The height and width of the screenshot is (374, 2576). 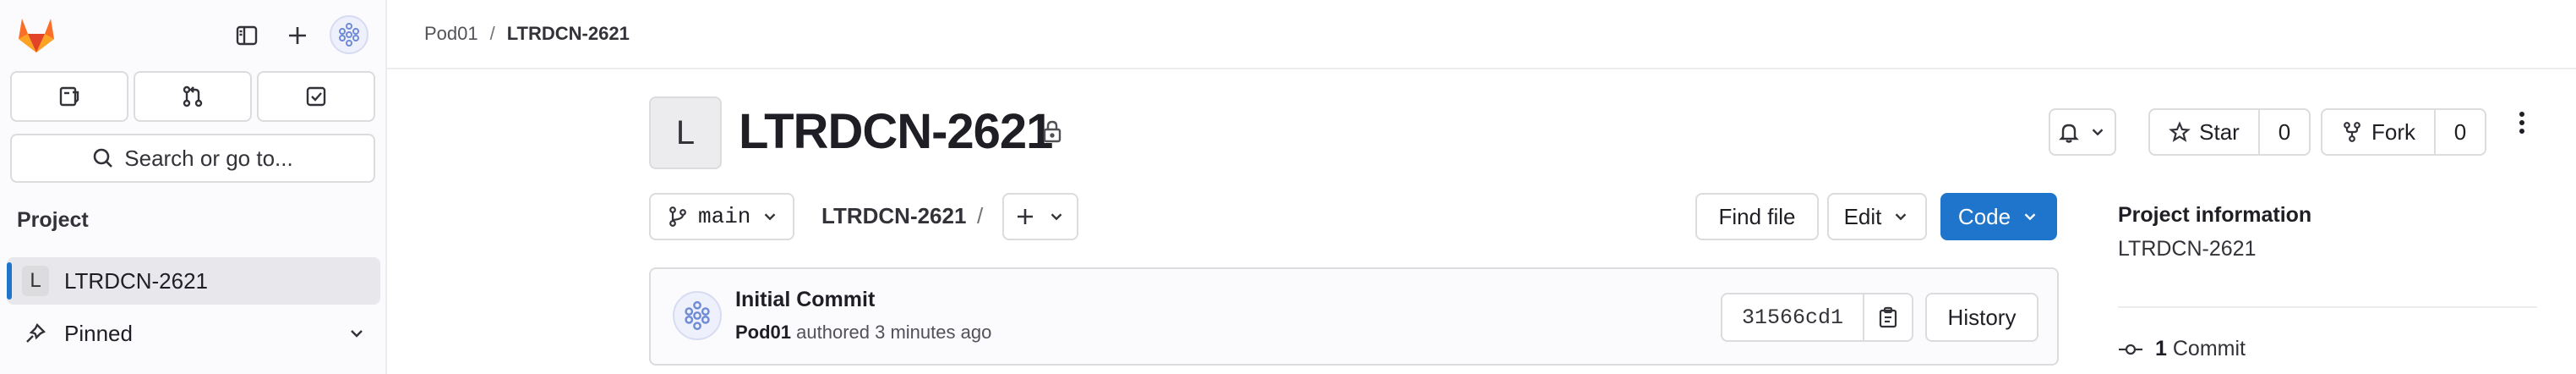 What do you see at coordinates (103, 158) in the screenshot?
I see `search-icon` at bounding box center [103, 158].